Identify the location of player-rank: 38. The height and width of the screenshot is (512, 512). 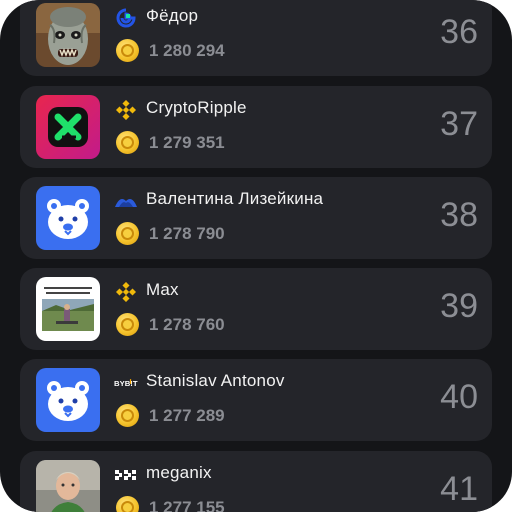
(459, 215).